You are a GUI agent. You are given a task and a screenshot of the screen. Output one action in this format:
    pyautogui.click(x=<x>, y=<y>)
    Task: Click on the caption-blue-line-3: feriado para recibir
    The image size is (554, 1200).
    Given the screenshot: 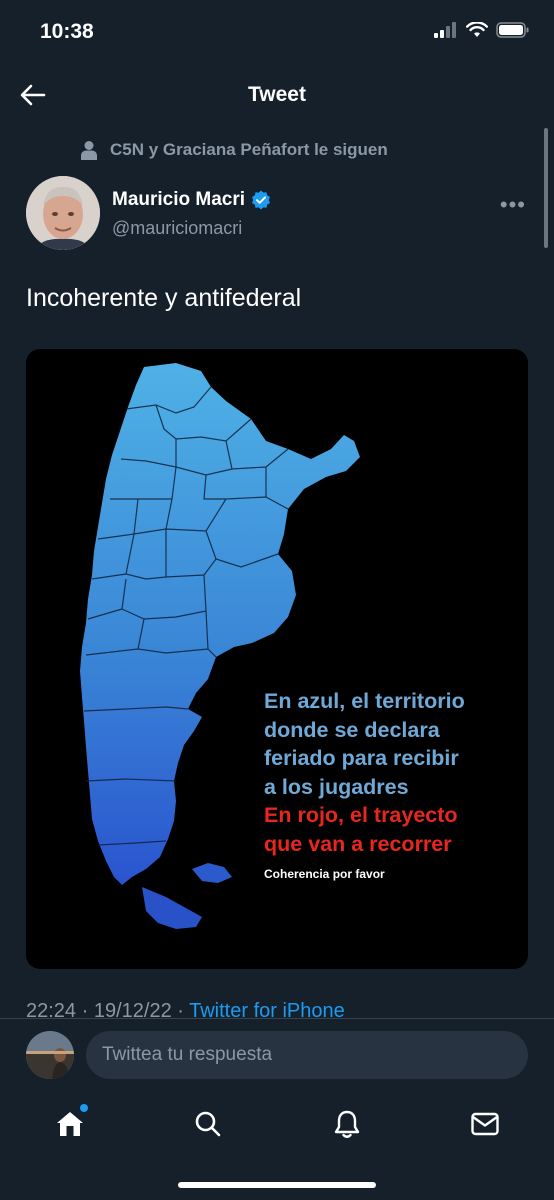 What is the action you would take?
    pyautogui.click(x=361, y=758)
    